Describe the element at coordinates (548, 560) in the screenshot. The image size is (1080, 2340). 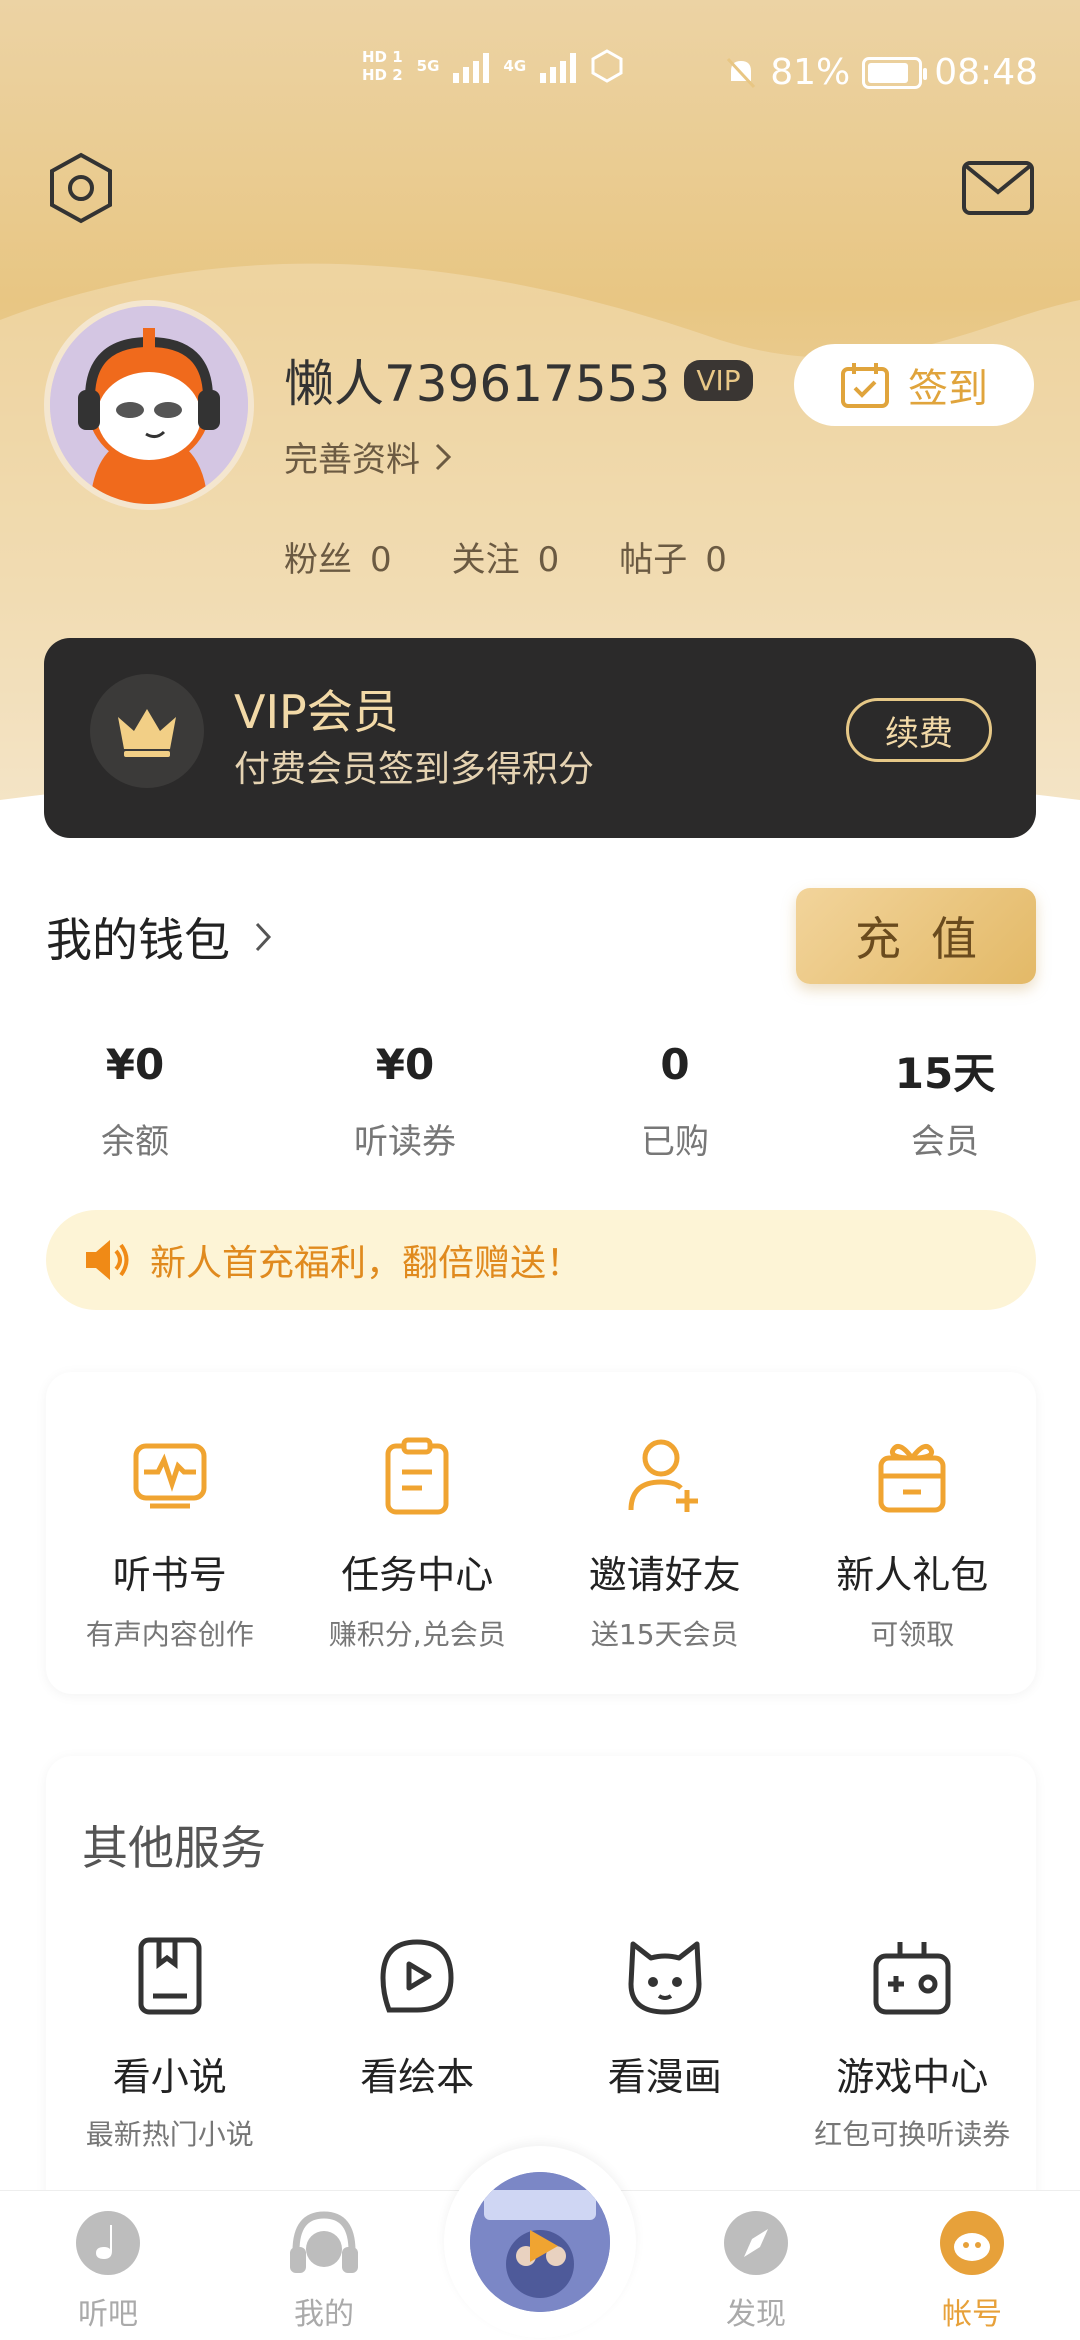
I see `stat-following-value: 0` at that location.